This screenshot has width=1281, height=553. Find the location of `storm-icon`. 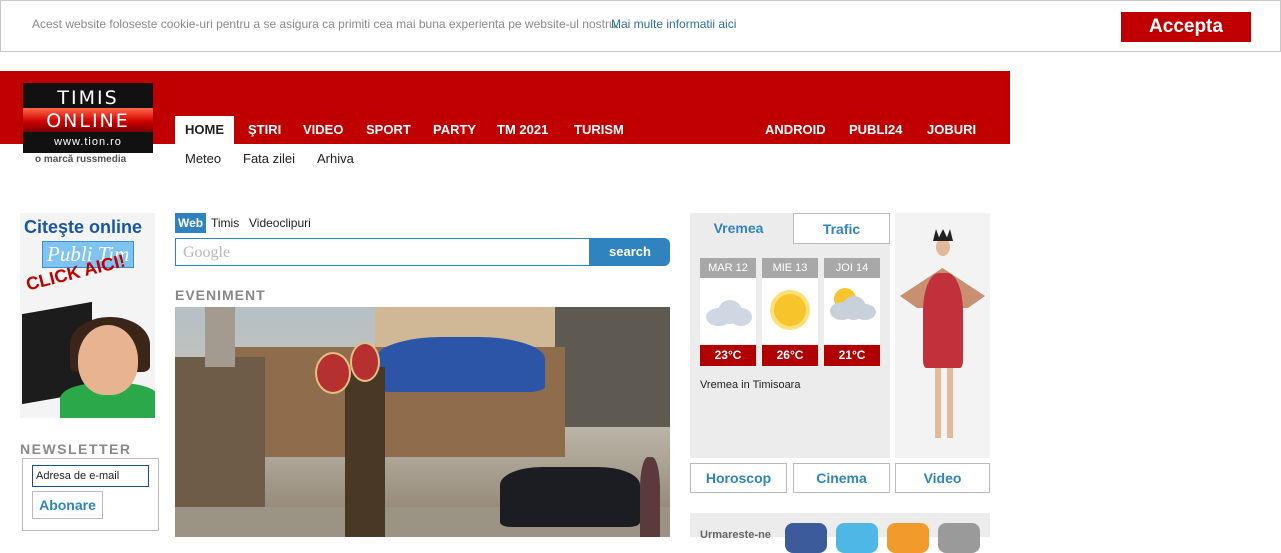

storm-icon is located at coordinates (852, 311).